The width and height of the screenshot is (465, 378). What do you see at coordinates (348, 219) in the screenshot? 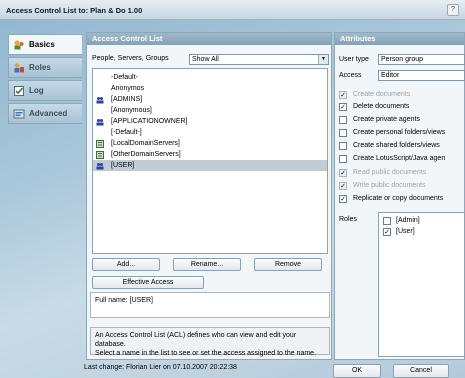
I see `roles-label: Roles` at bounding box center [348, 219].